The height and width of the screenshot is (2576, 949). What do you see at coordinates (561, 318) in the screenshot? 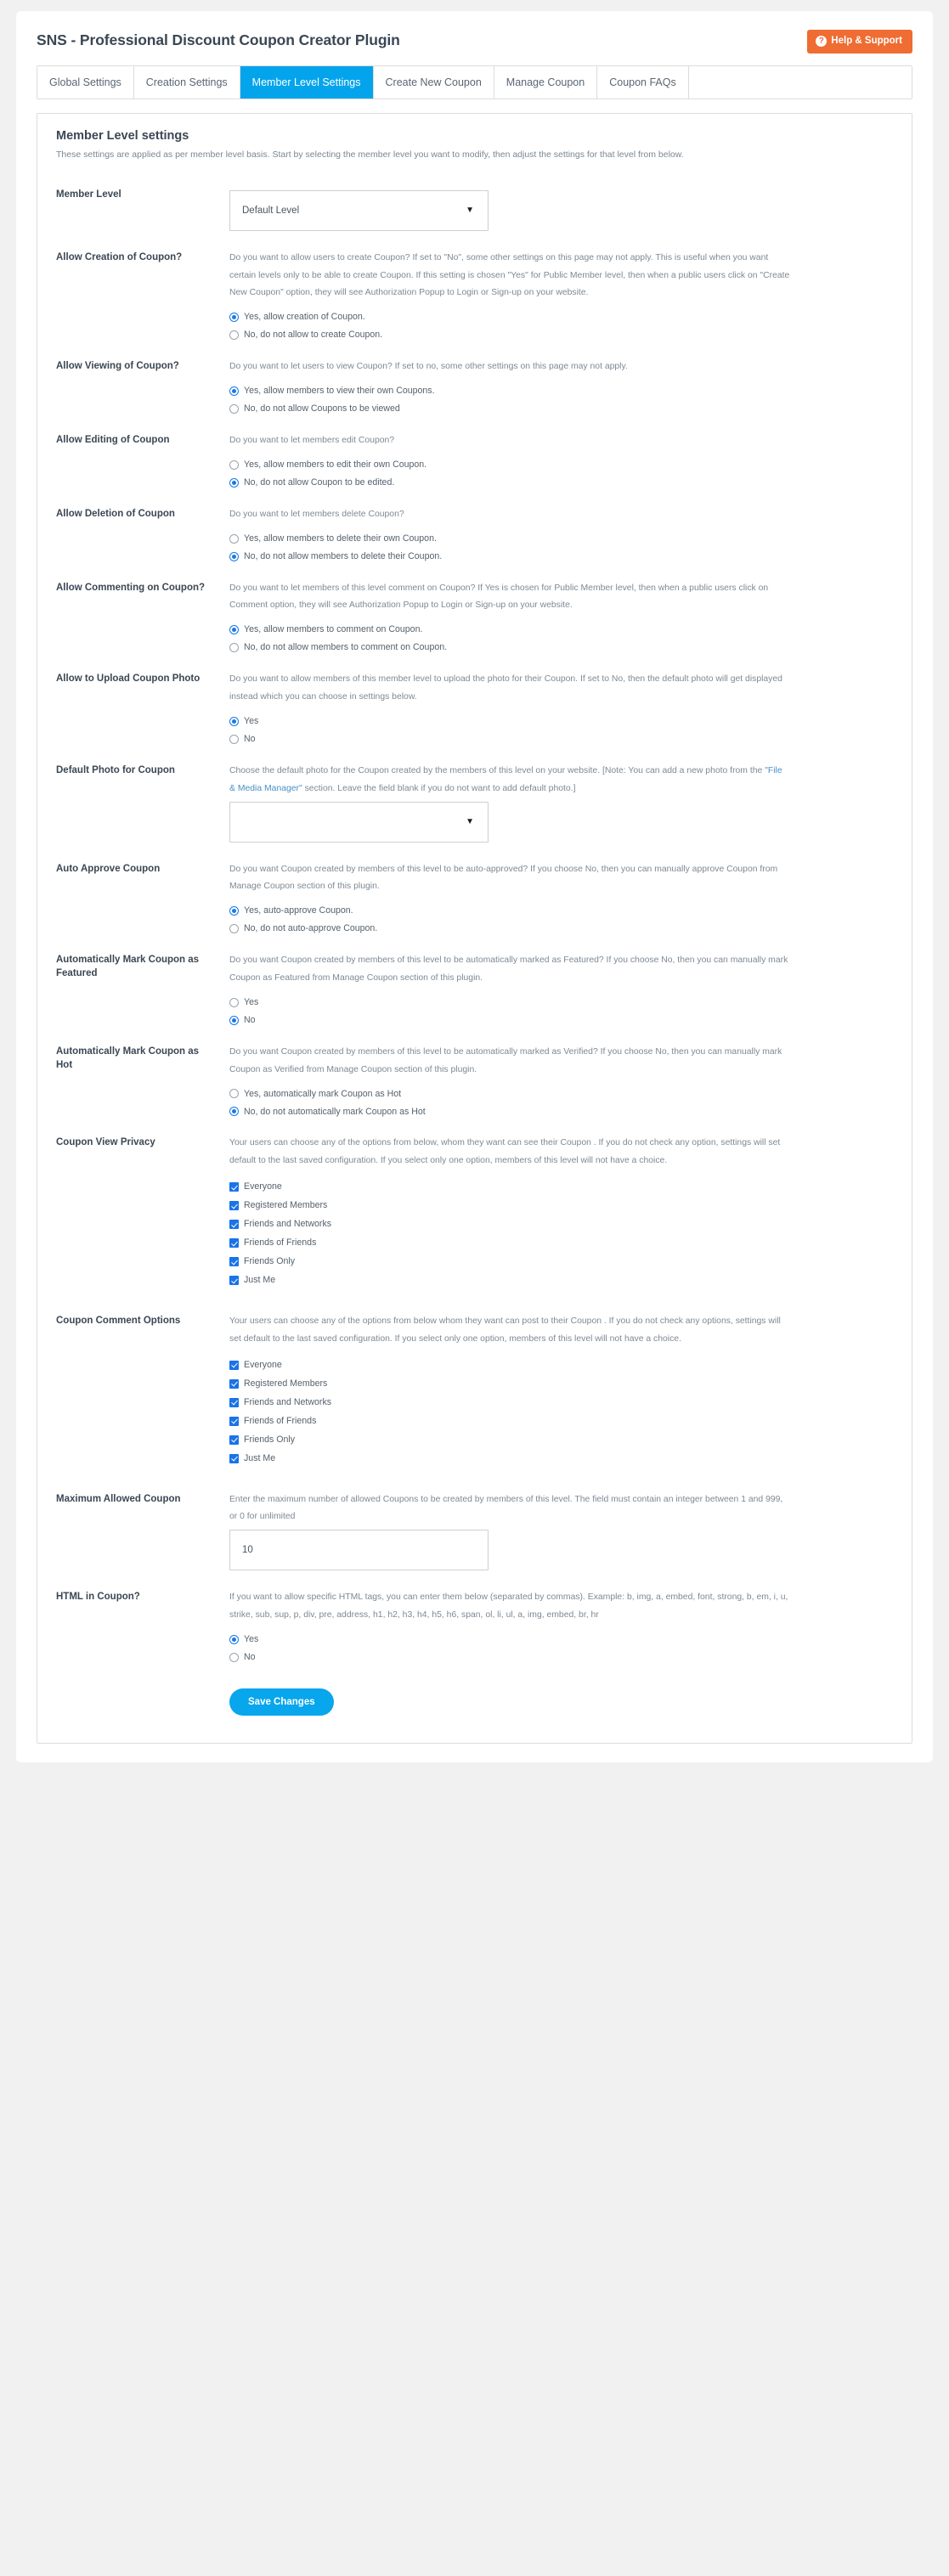
I see `radio-option-allow-creation-yes: Yes, allow creation of Coupon.` at bounding box center [561, 318].